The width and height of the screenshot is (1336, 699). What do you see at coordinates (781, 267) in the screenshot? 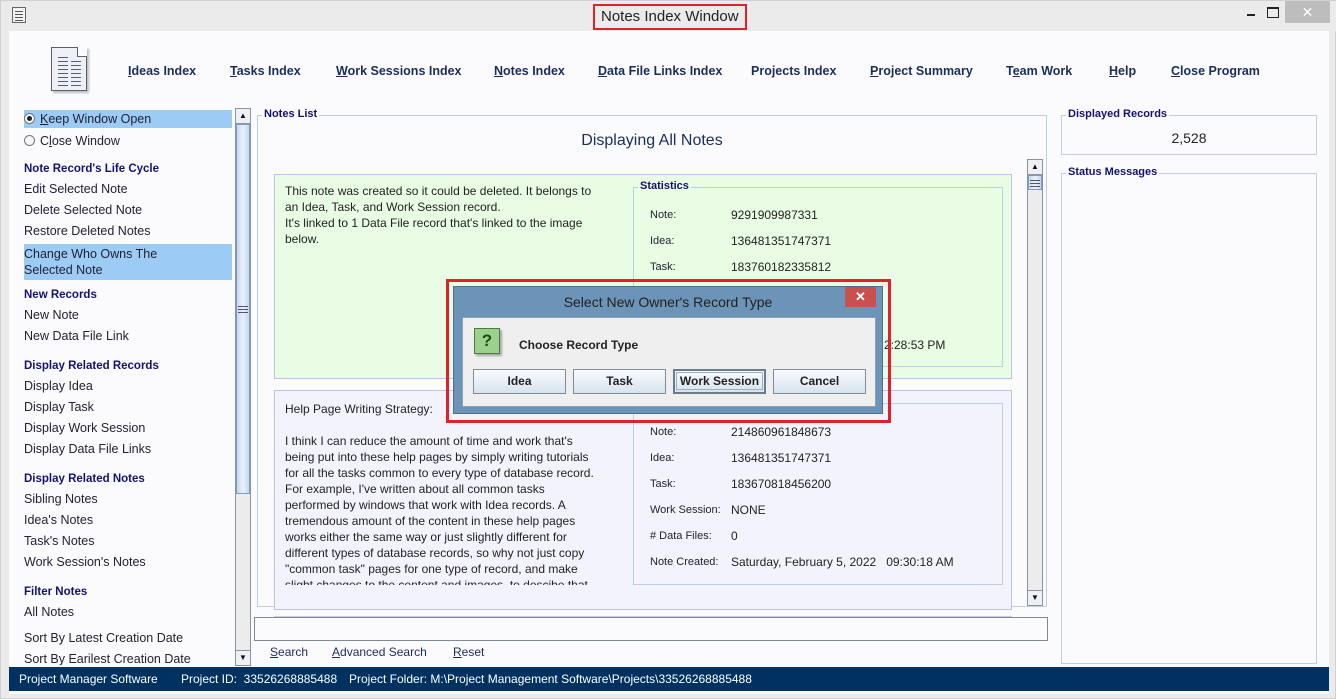
I see `stat-value: 183760182335812` at bounding box center [781, 267].